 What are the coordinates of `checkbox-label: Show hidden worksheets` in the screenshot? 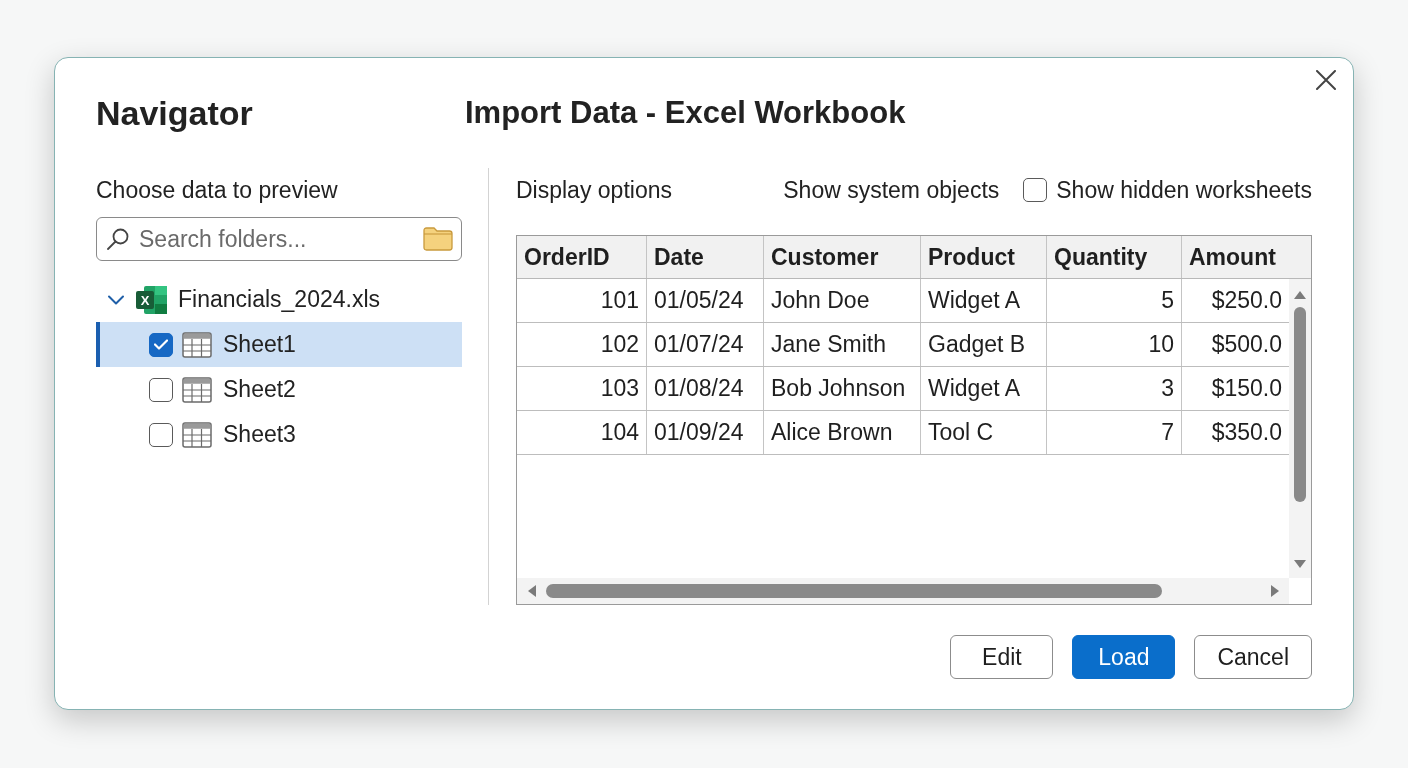 It's located at (1184, 190).